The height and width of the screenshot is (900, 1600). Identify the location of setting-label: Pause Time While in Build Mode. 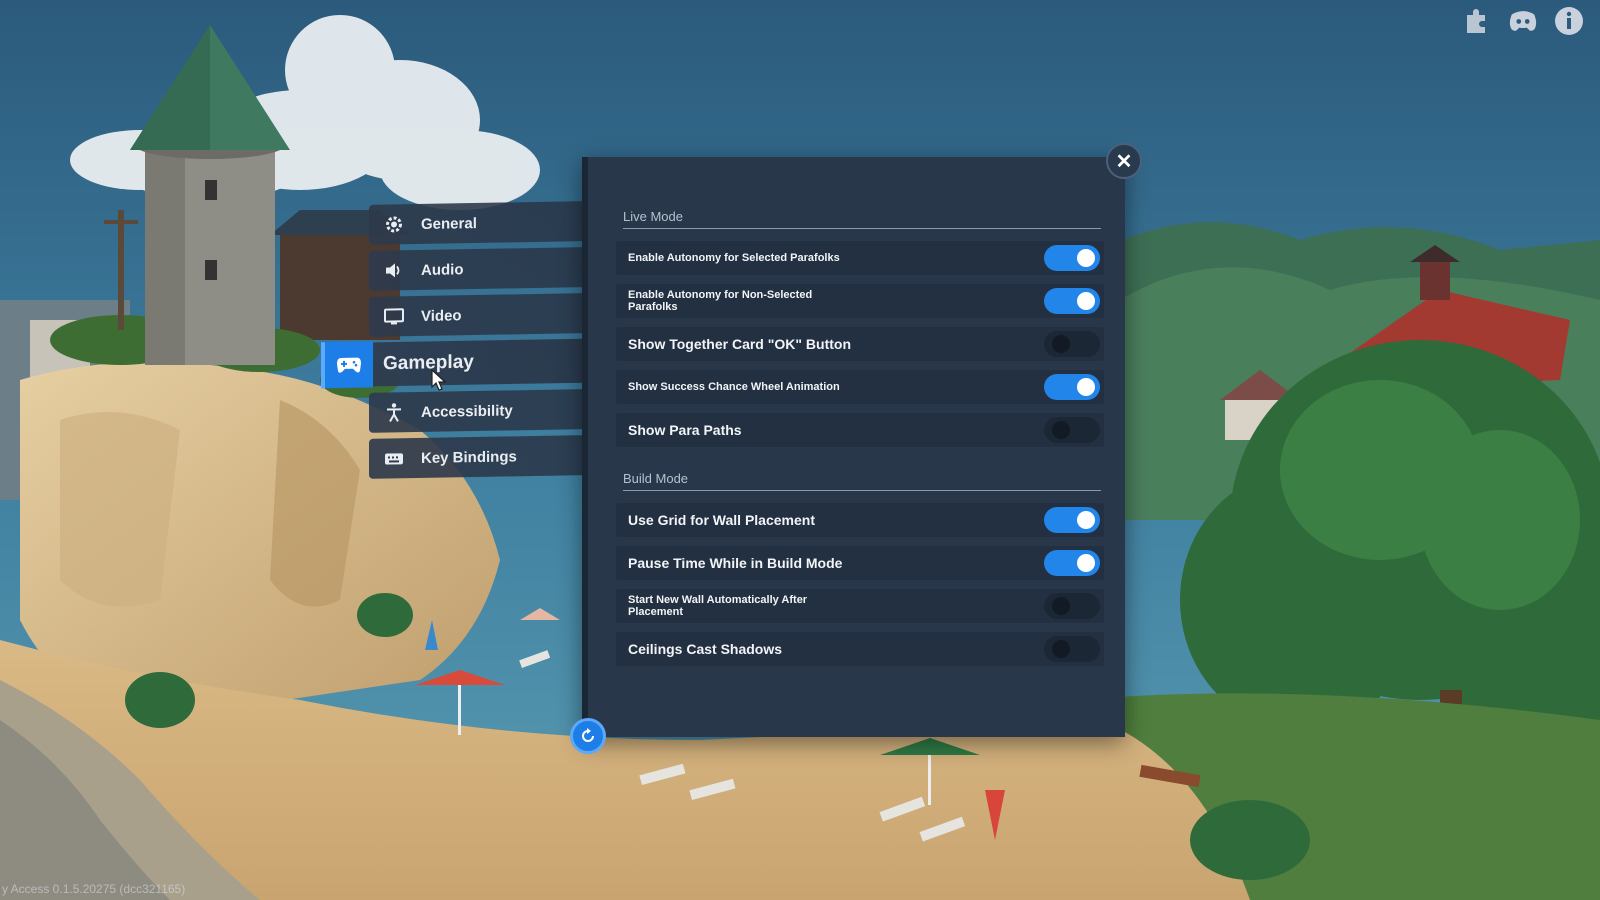
(735, 563).